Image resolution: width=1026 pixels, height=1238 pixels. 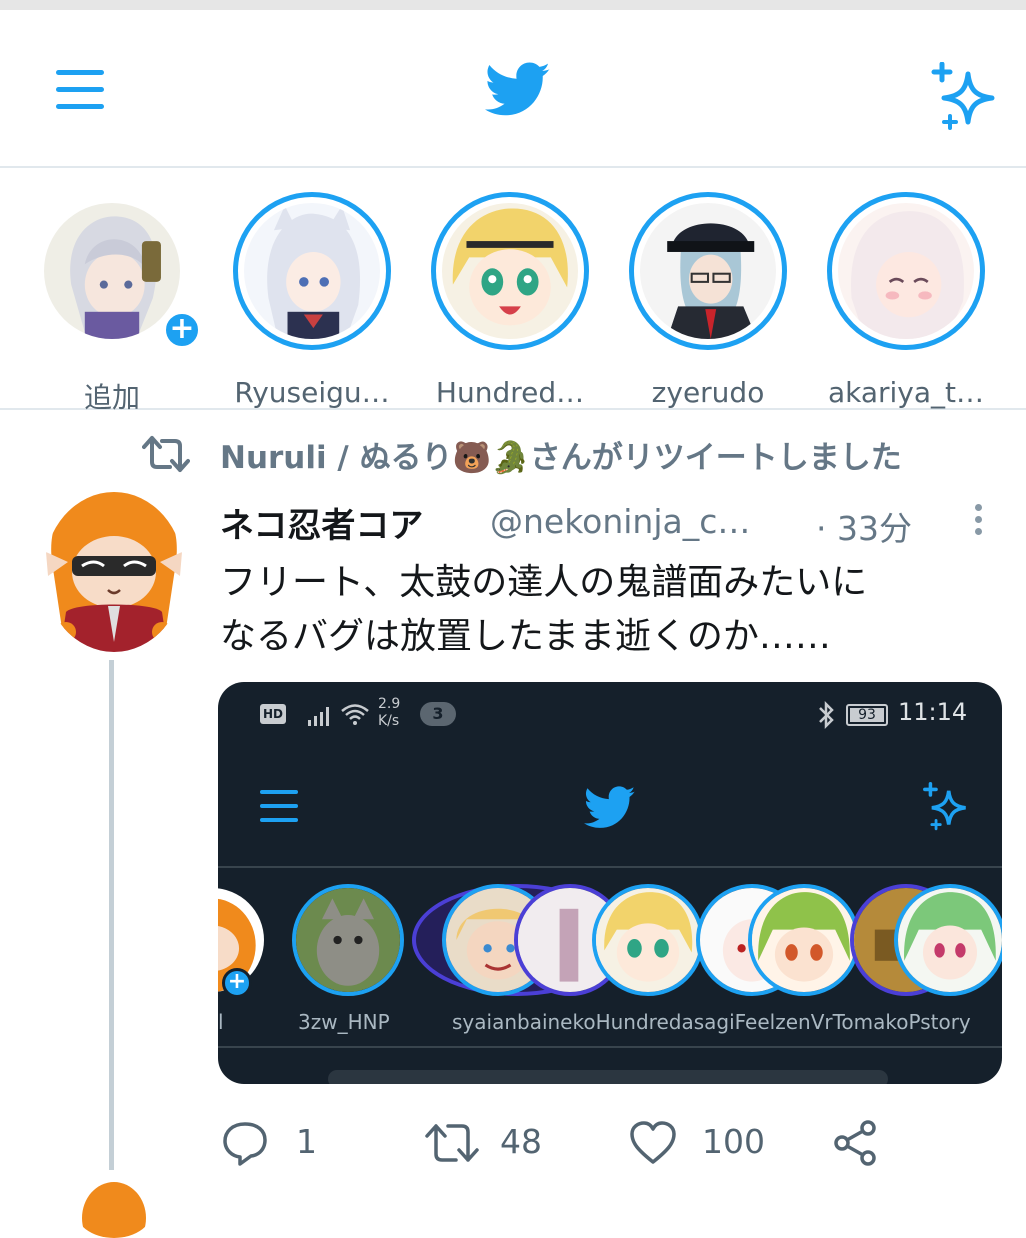 I want to click on fleet-add: + 追加, so click(x=112, y=303).